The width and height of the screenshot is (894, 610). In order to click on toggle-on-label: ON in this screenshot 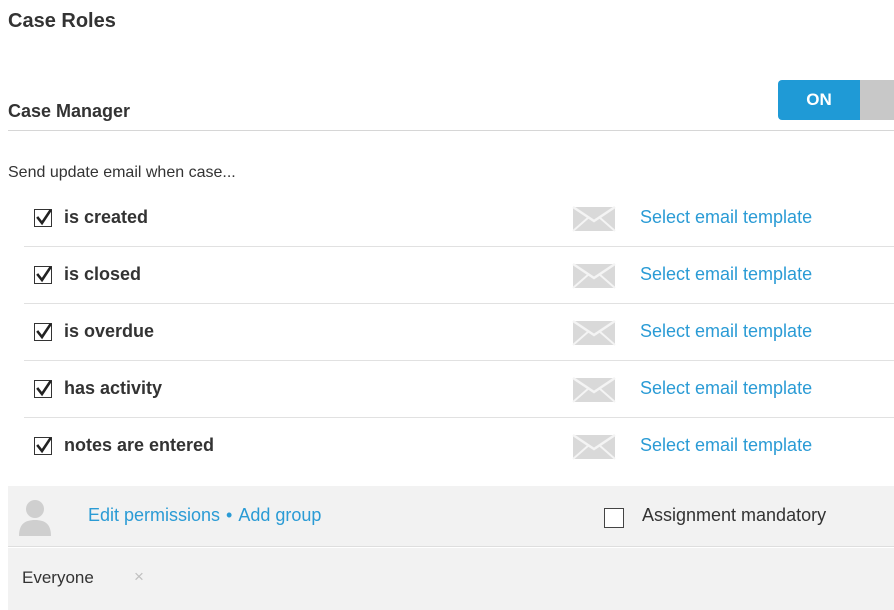, I will do `click(819, 100)`.